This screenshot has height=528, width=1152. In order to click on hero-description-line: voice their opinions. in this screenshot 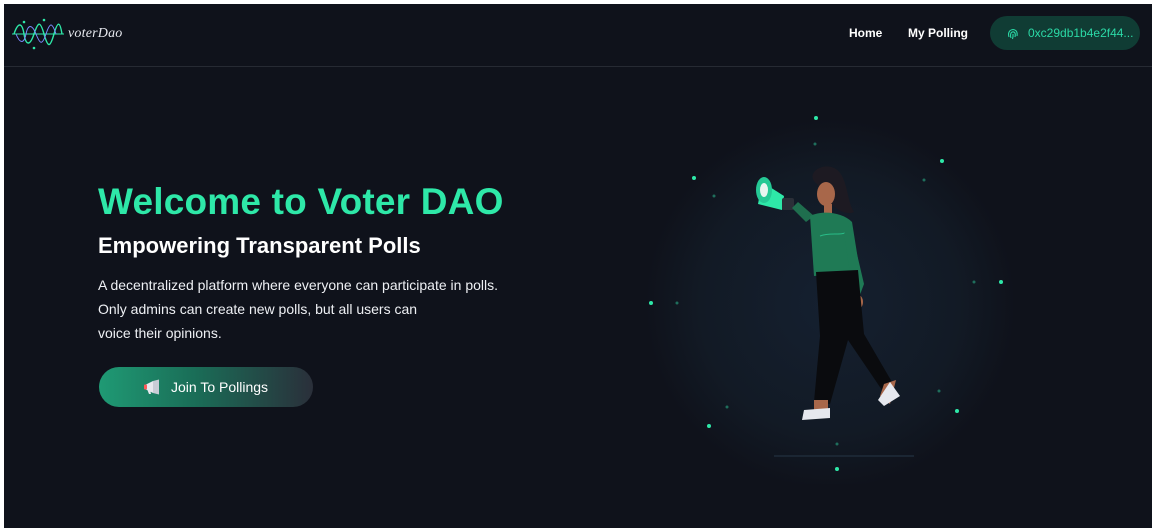, I will do `click(160, 333)`.